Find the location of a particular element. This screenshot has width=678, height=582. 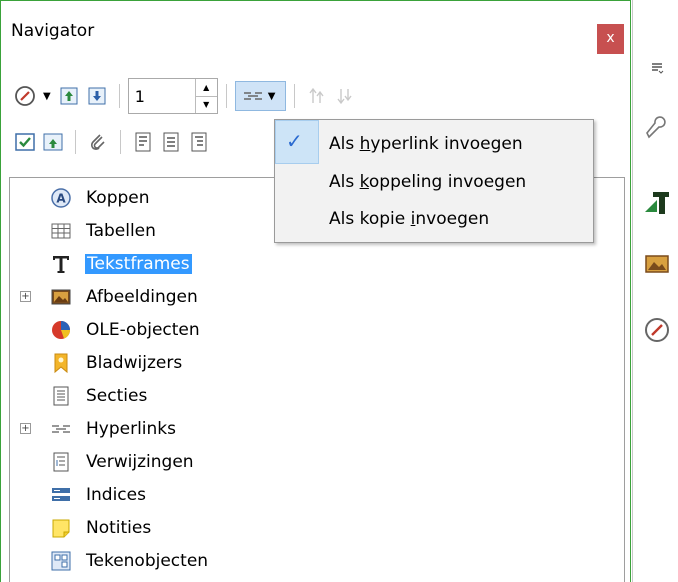

sections-icon is located at coordinates (61, 396).